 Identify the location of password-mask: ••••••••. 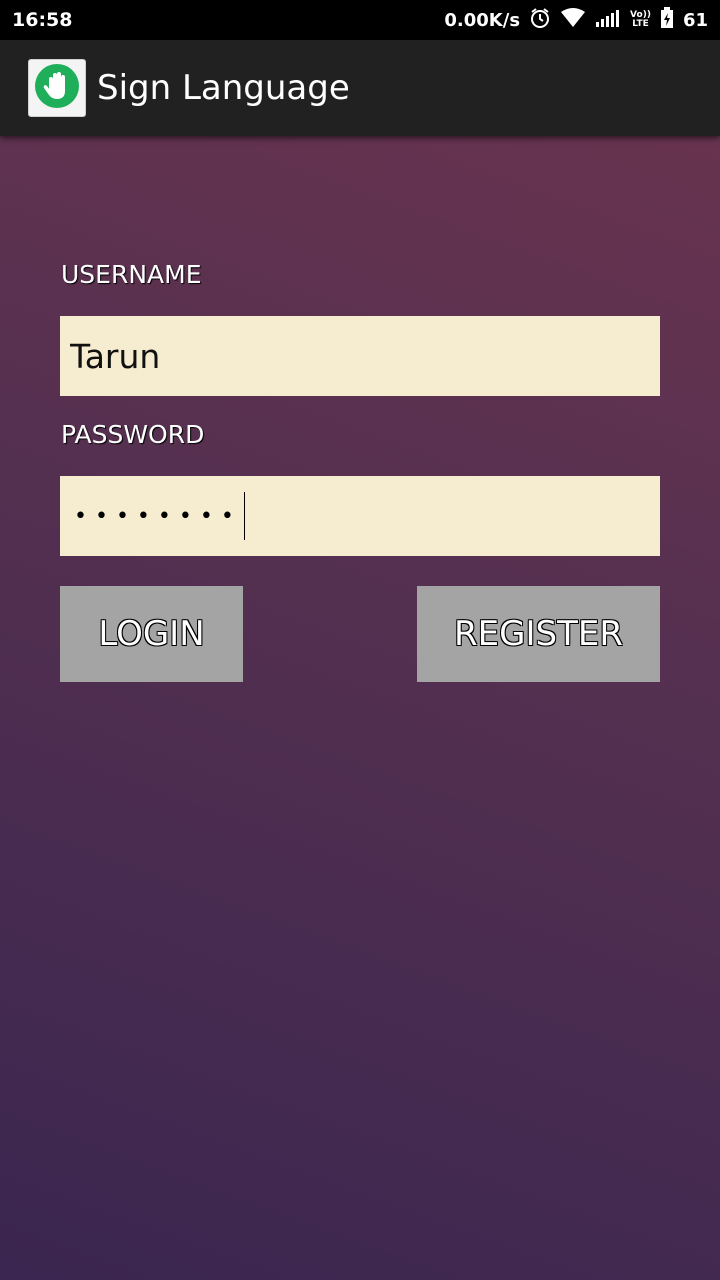
(158, 516).